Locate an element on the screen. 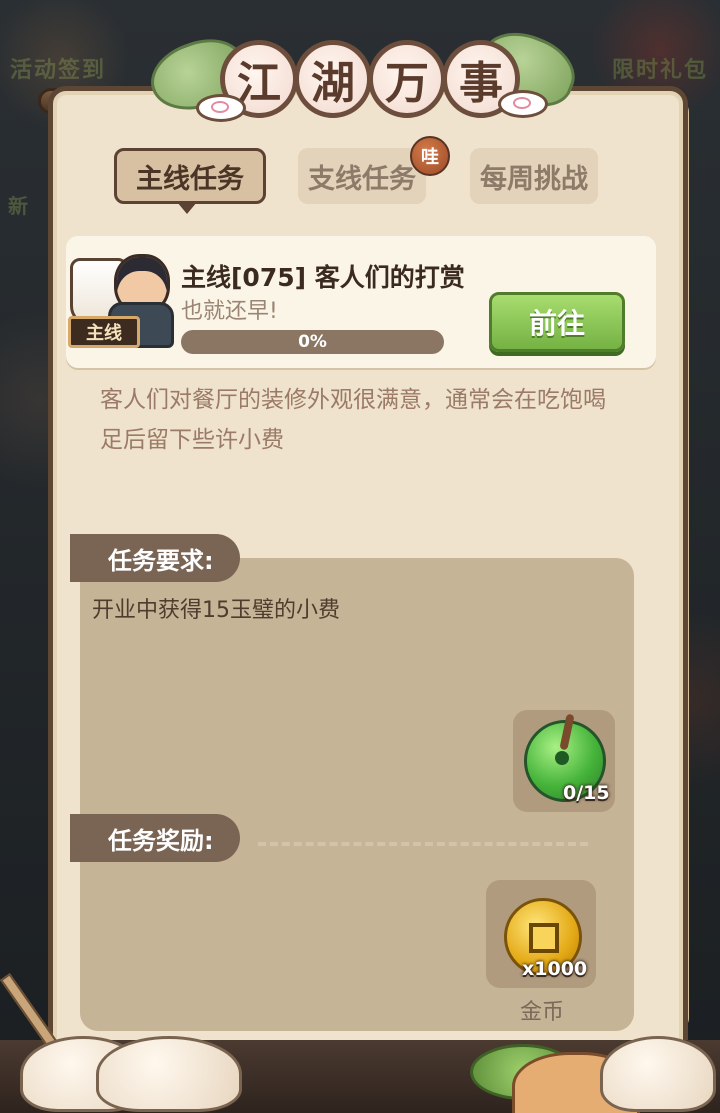  reward-count: x1000 is located at coordinates (555, 969).